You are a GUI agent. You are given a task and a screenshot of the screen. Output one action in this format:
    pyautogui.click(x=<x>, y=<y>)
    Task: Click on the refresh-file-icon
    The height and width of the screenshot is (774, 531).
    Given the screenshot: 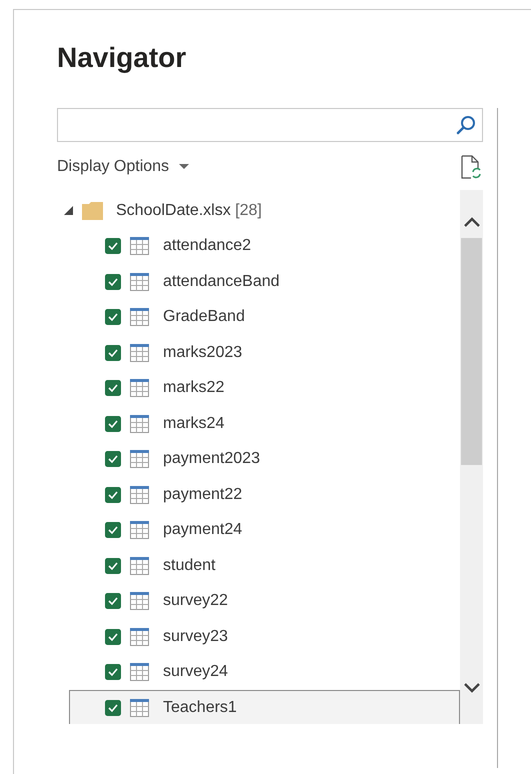 What is the action you would take?
    pyautogui.click(x=471, y=167)
    